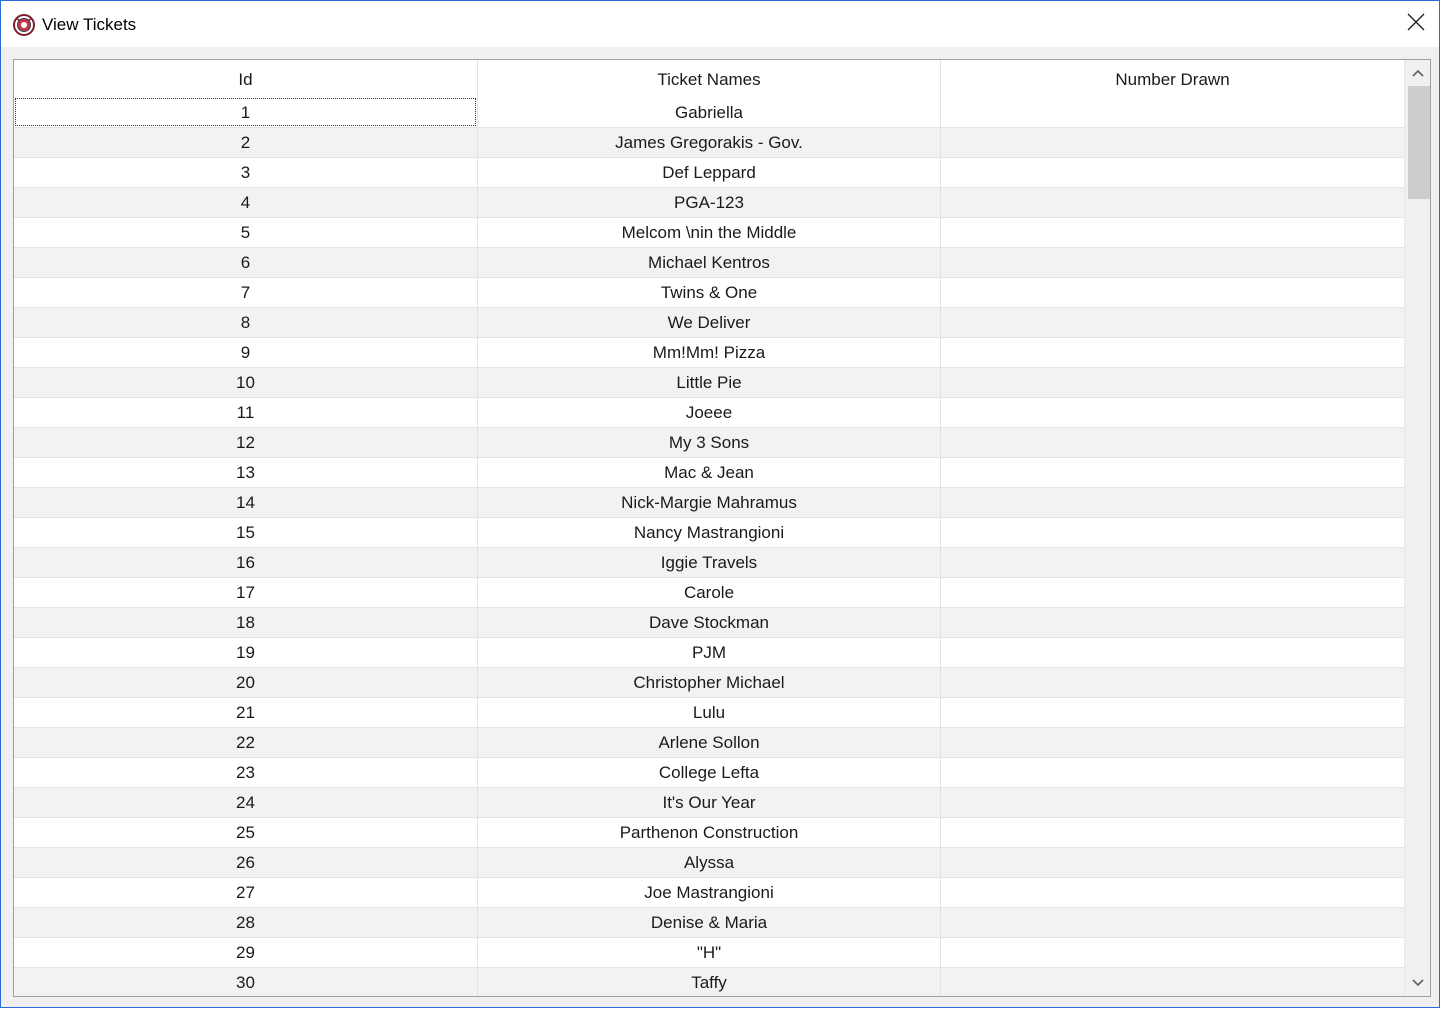 Image resolution: width=1442 pixels, height=1010 pixels. I want to click on table-row: 22 Arlene Sollon, so click(709, 743).